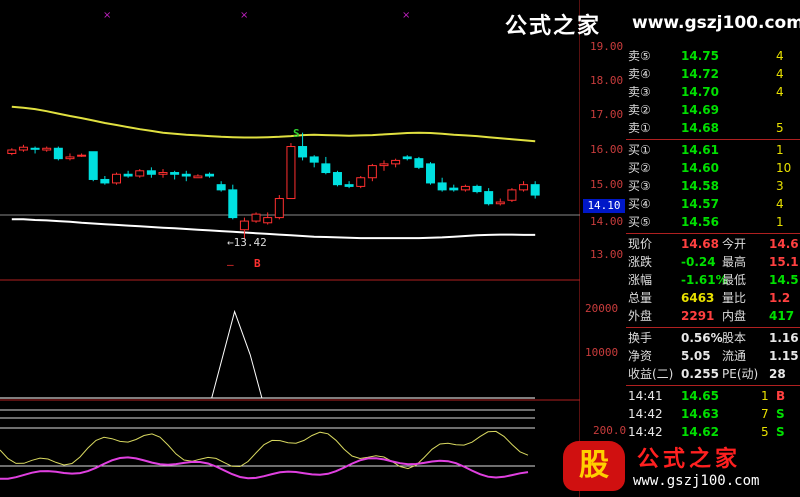 This screenshot has width=800, height=497. What do you see at coordinates (784, 168) in the screenshot?
I see `bid-volume: 10` at bounding box center [784, 168].